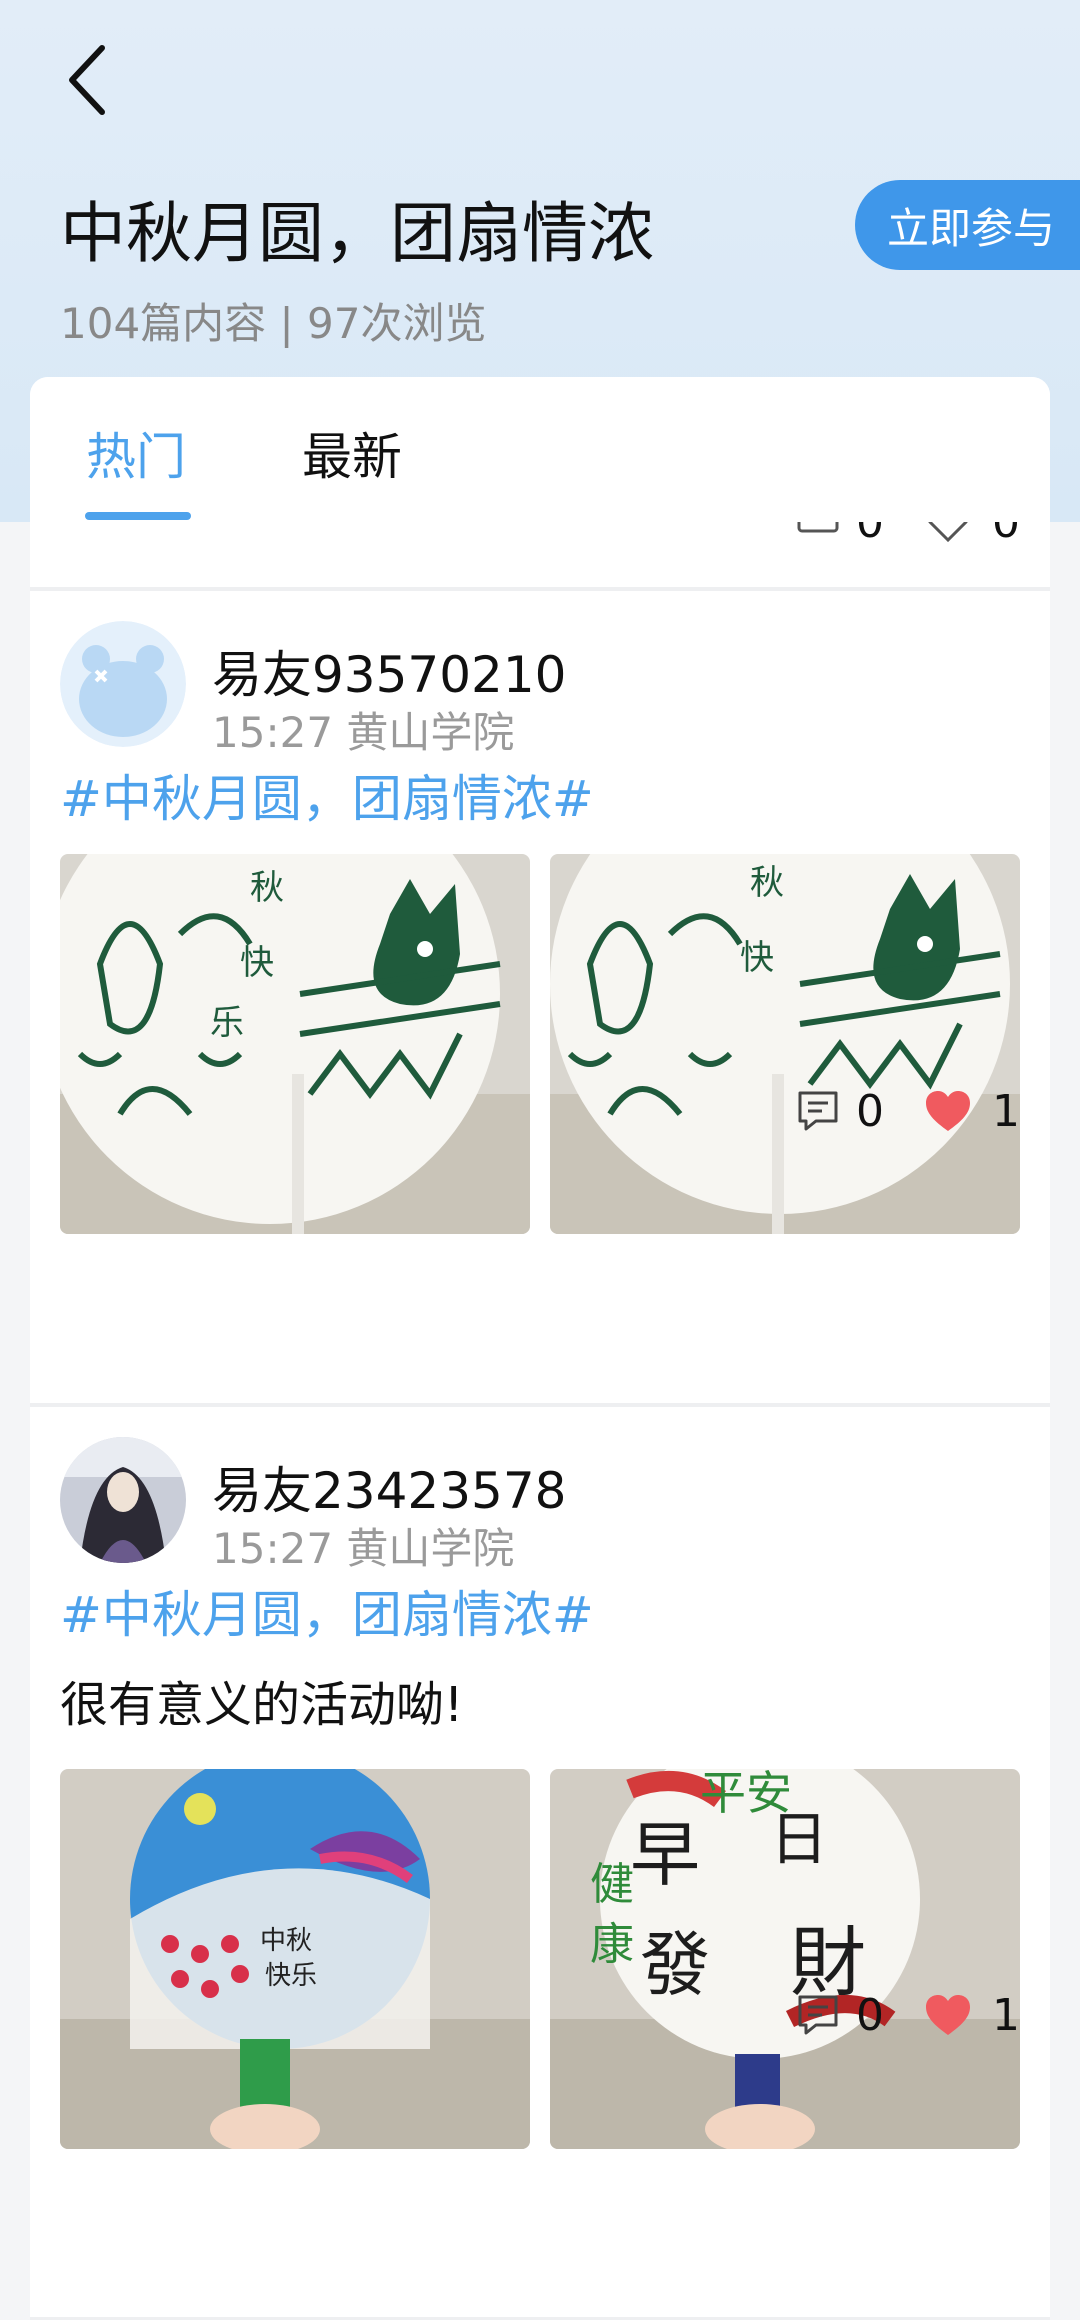  Describe the element at coordinates (675, 1965) in the screenshot. I see `svg-text: 發` at that location.